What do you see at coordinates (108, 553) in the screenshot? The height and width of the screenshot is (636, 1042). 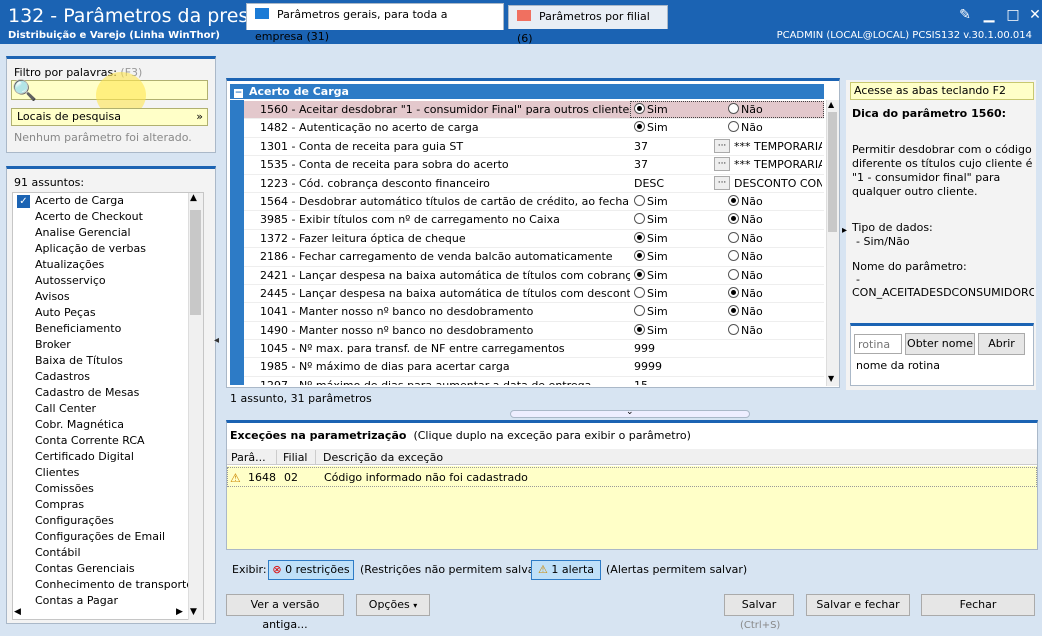 I see `list-item: Contábil` at bounding box center [108, 553].